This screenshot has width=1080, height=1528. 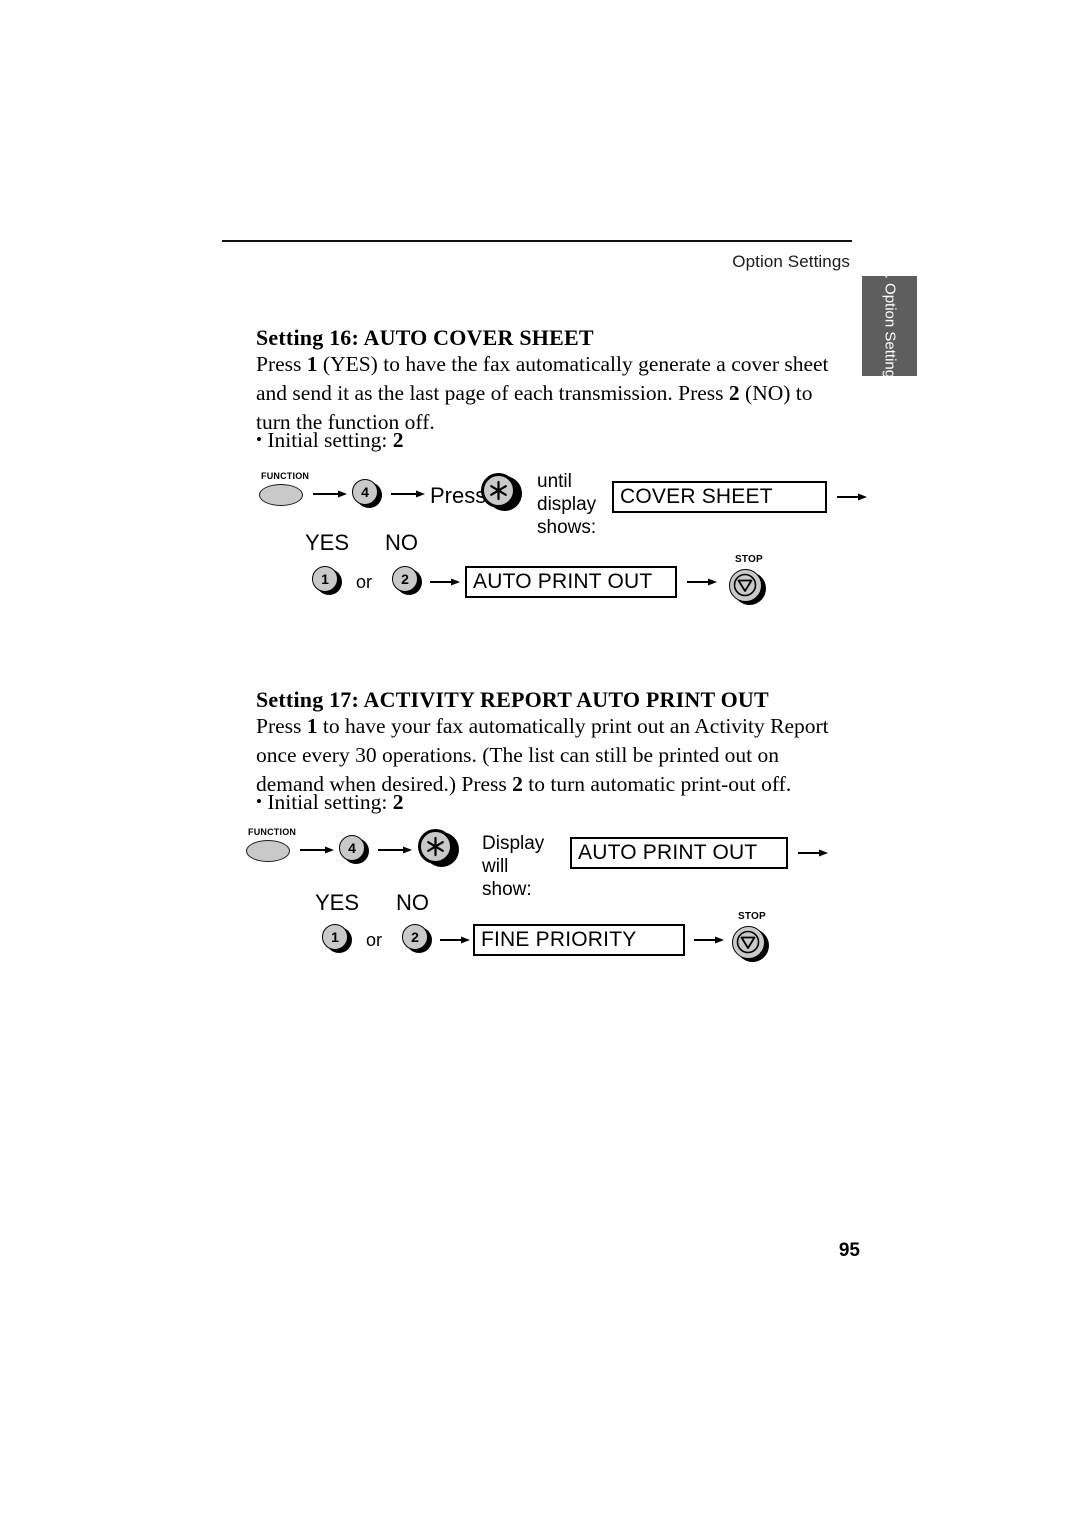 What do you see at coordinates (696, 496) in the screenshot?
I see `display-box-text: COVER SHEET` at bounding box center [696, 496].